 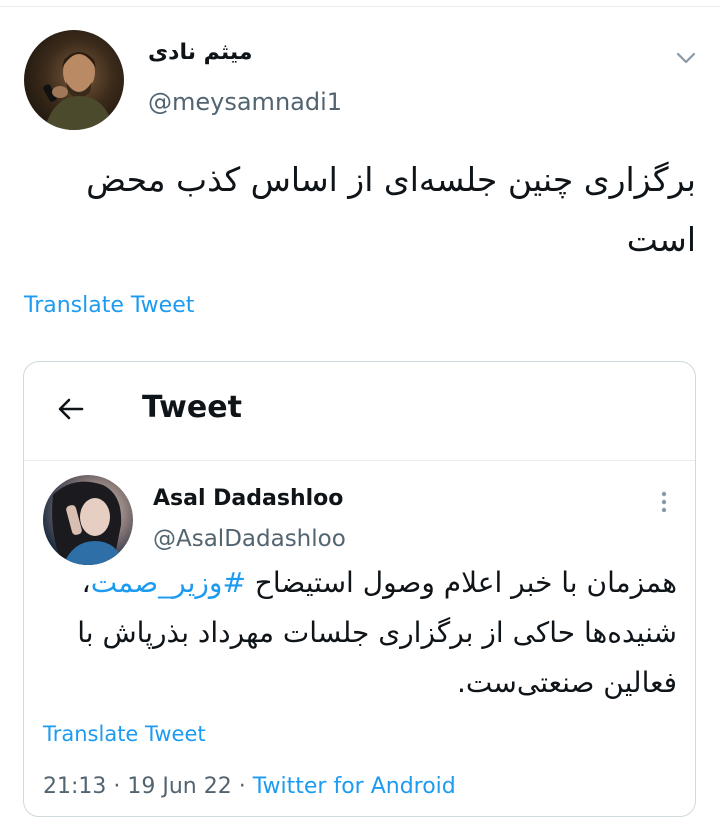 I want to click on quoted-avatar-photo, so click(x=88, y=523).